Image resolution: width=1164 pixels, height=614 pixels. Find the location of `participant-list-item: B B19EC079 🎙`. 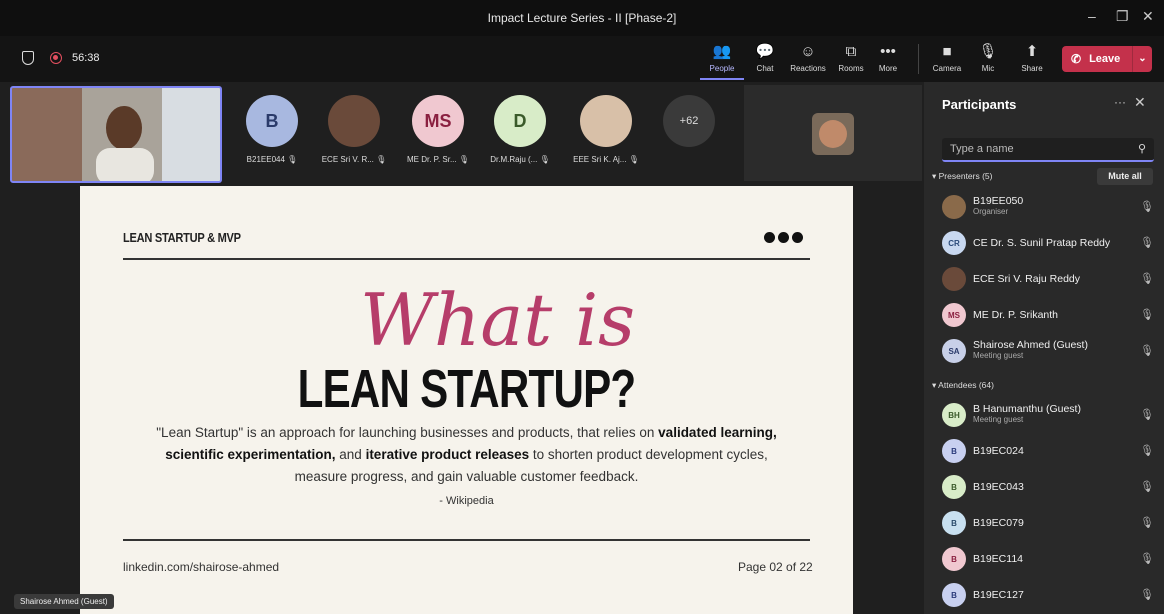

participant-list-item: B B19EC079 🎙 is located at coordinates (1048, 523).